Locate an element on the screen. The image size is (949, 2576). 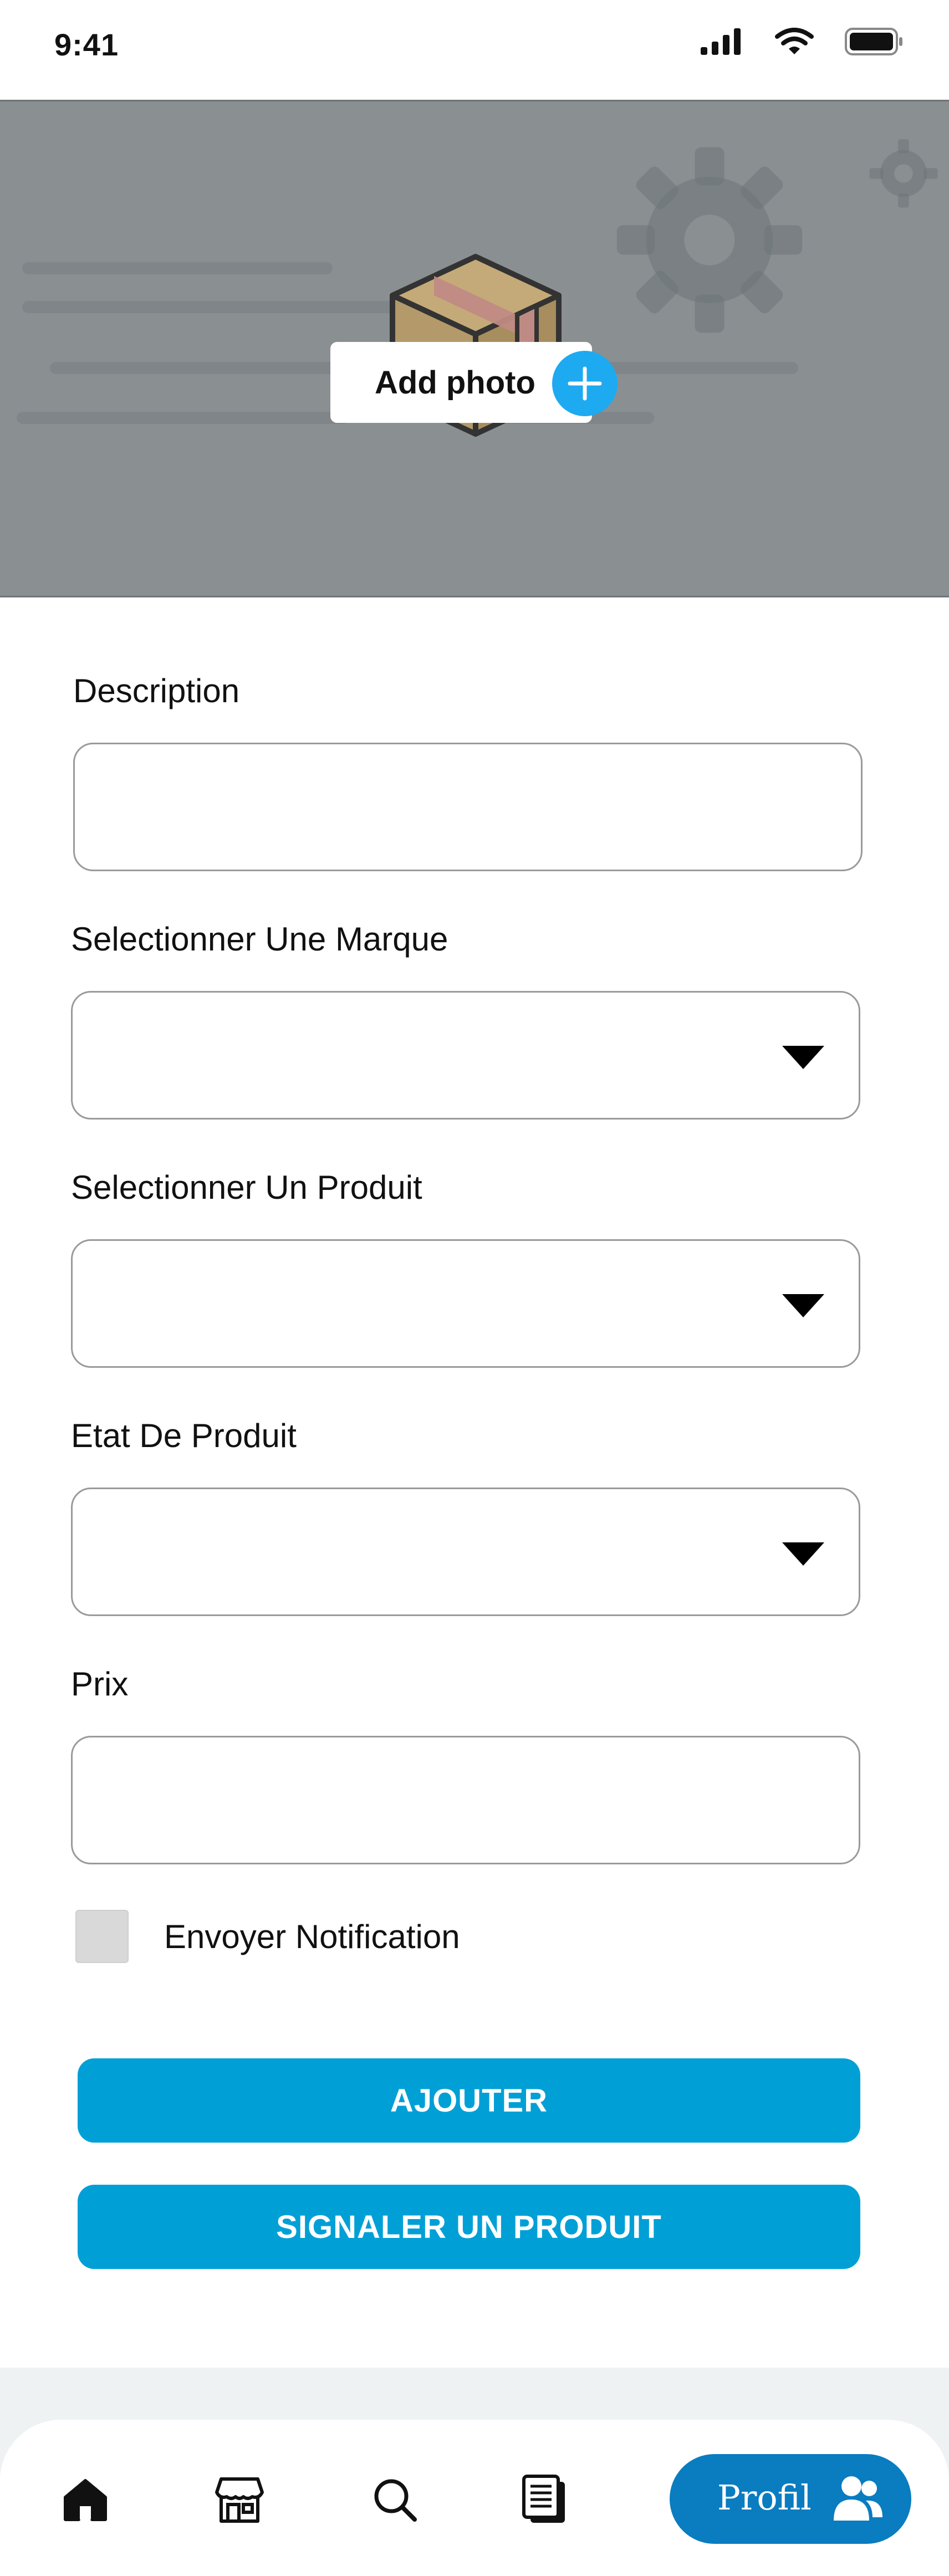
nav-search is located at coordinates (394, 2499).